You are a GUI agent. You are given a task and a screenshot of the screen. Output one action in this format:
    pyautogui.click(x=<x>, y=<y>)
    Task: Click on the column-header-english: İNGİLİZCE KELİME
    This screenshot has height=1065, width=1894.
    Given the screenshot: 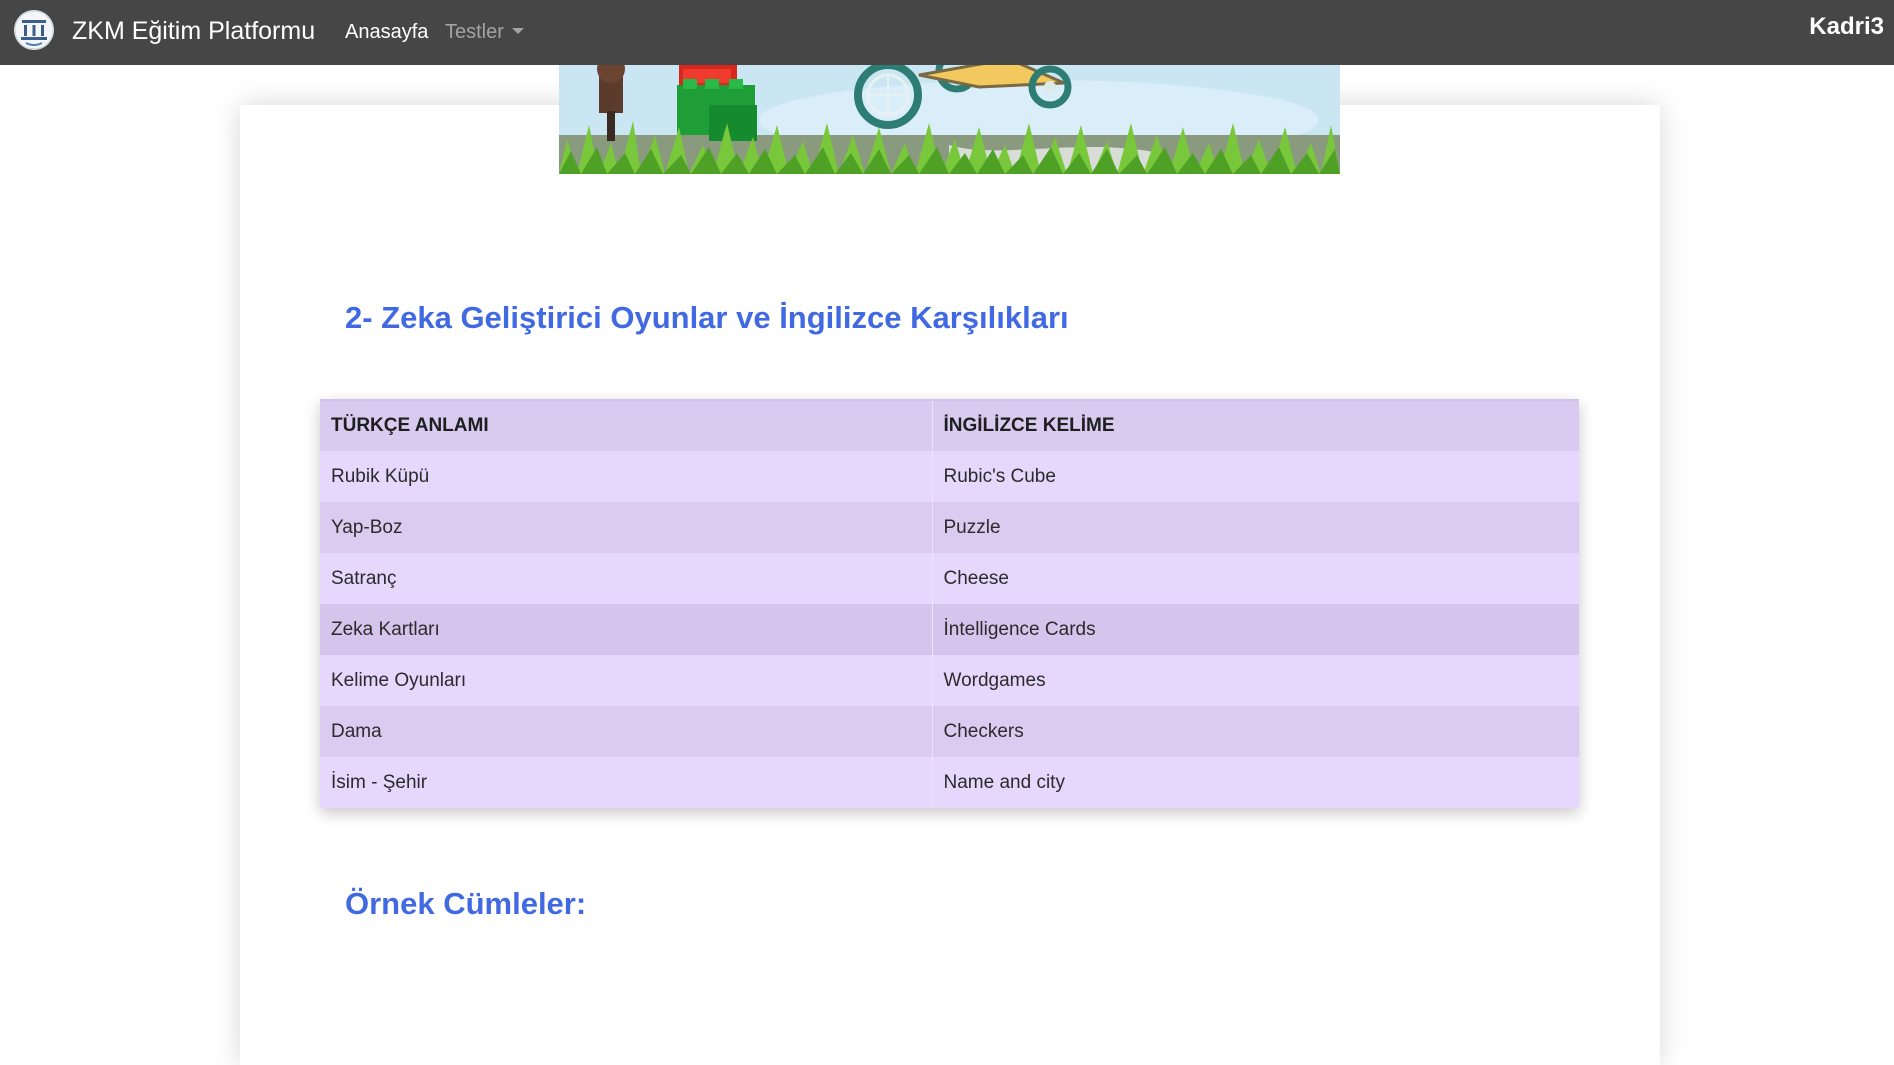 What is the action you would take?
    pyautogui.click(x=1255, y=425)
    